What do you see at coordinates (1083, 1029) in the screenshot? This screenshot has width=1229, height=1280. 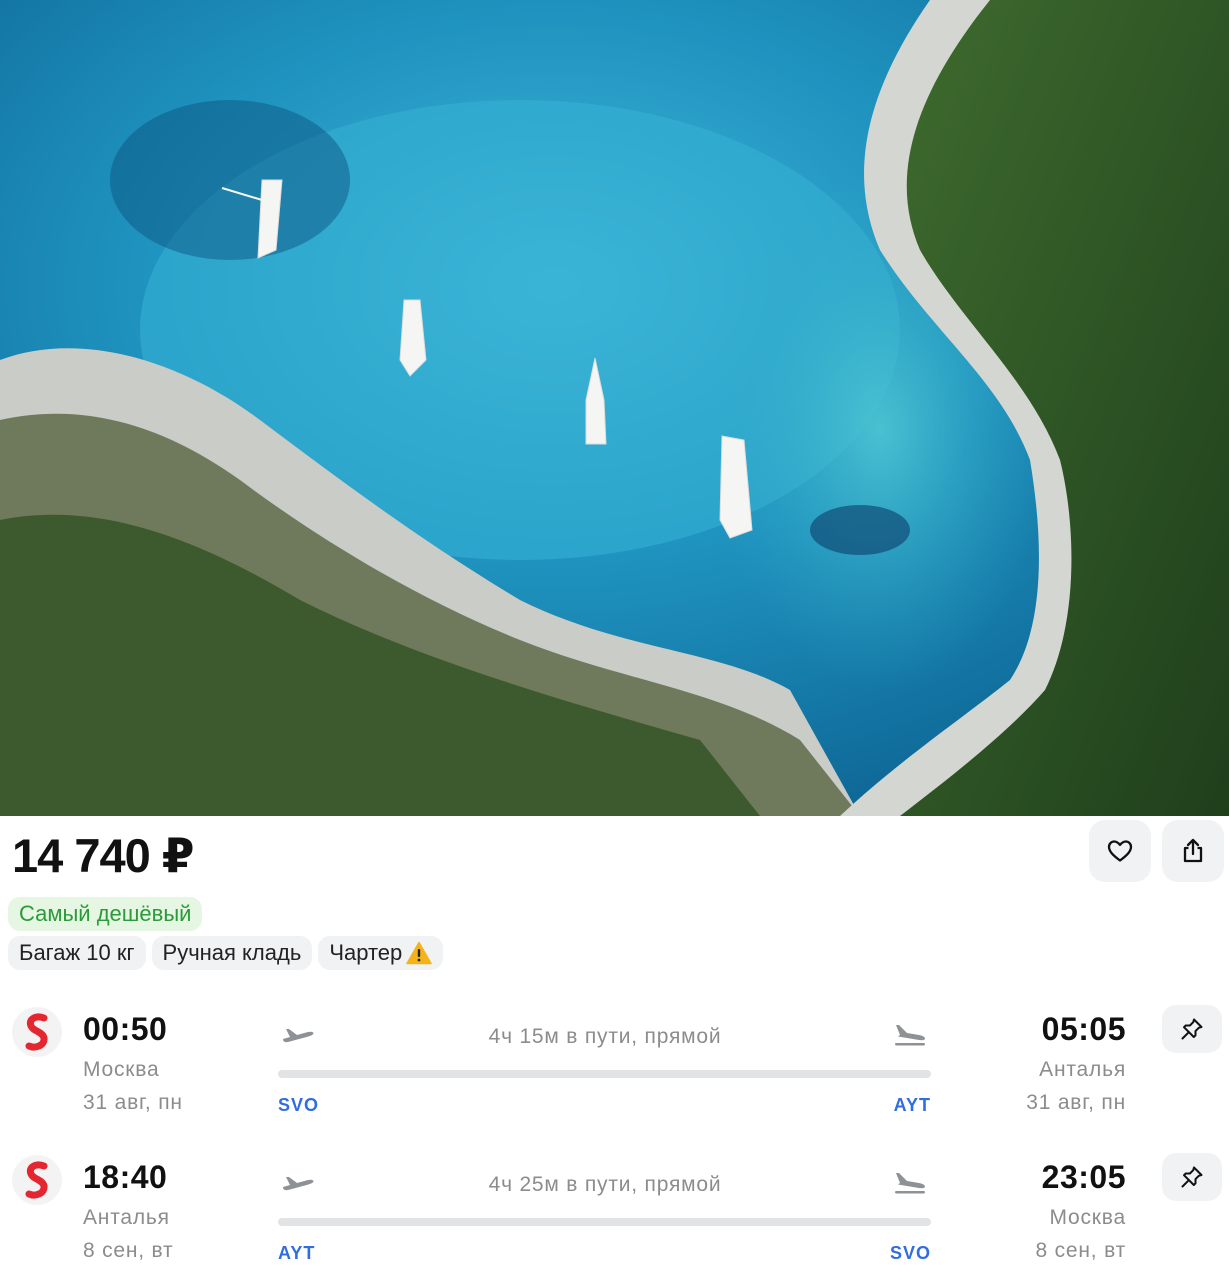 I see `arrival-time: 05:05` at bounding box center [1083, 1029].